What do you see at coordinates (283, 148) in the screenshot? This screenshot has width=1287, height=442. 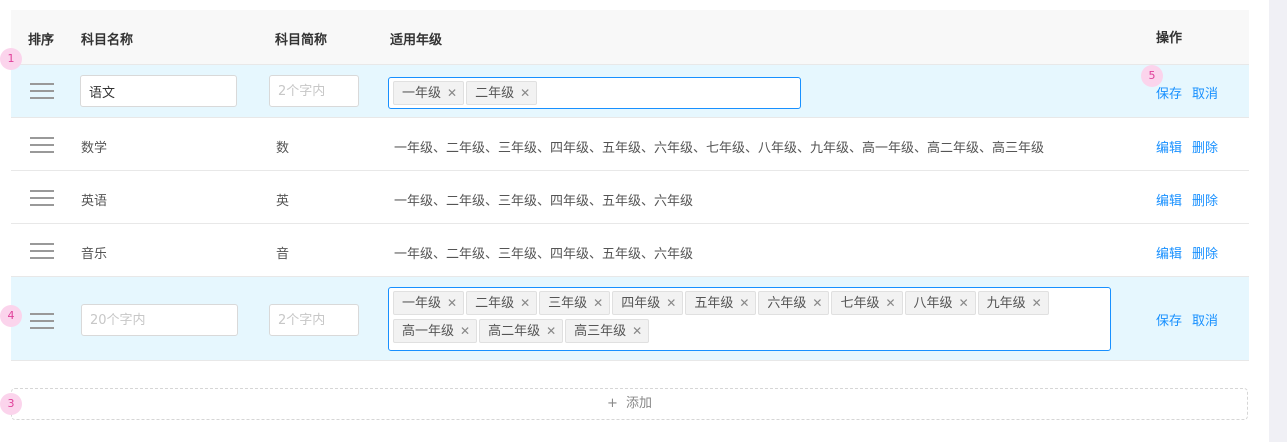 I see `subject-short: 数` at bounding box center [283, 148].